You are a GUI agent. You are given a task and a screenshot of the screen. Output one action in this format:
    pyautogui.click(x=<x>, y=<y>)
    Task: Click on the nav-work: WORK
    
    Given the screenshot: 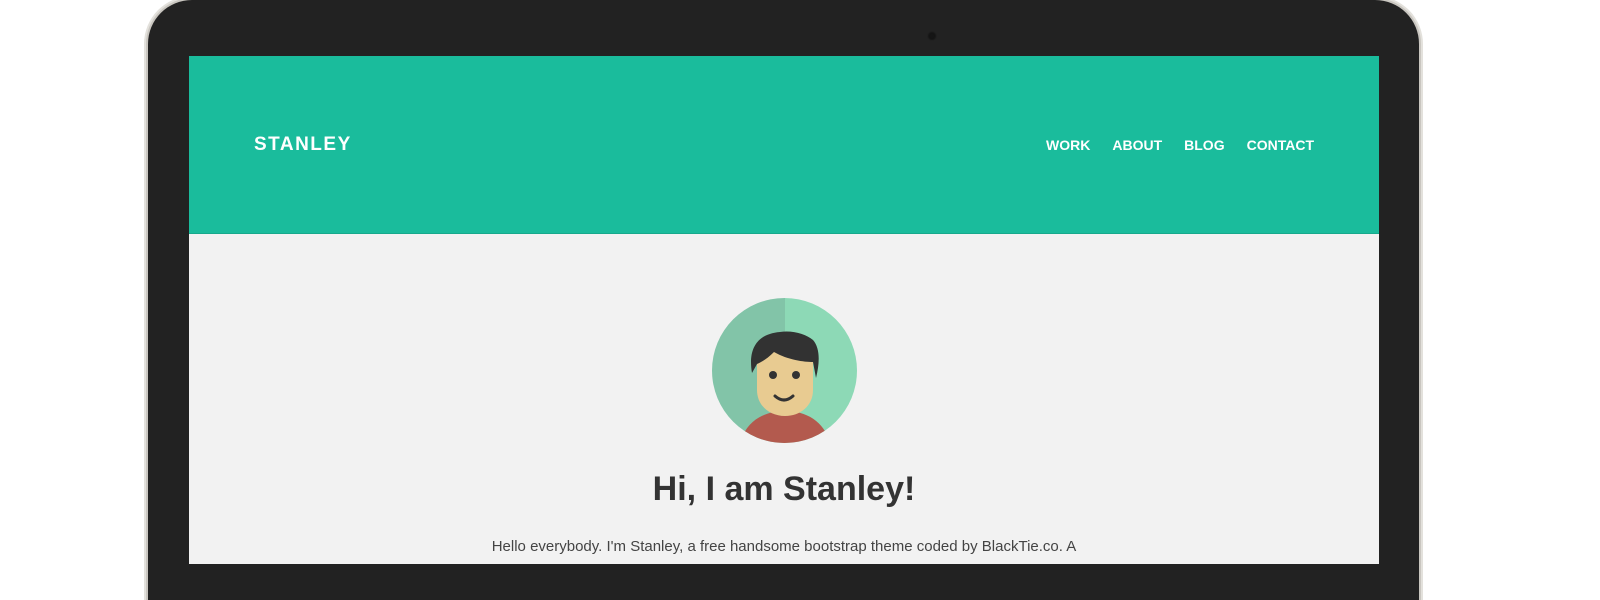 What is the action you would take?
    pyautogui.click(x=1068, y=145)
    